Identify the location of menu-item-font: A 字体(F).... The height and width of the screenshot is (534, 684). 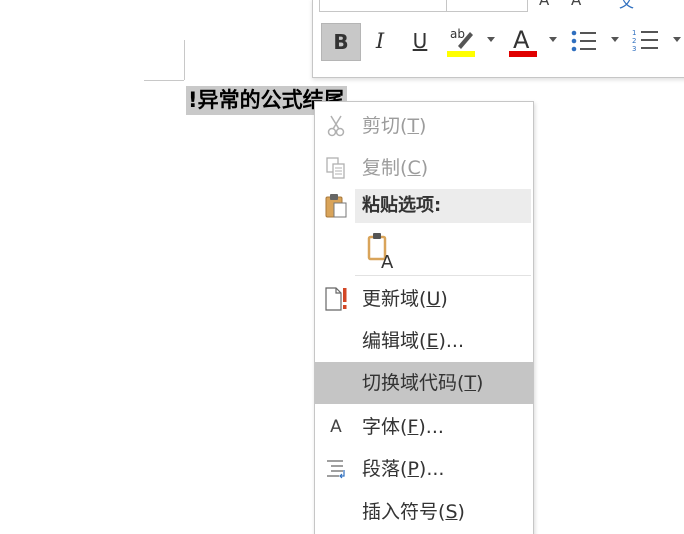
(424, 427).